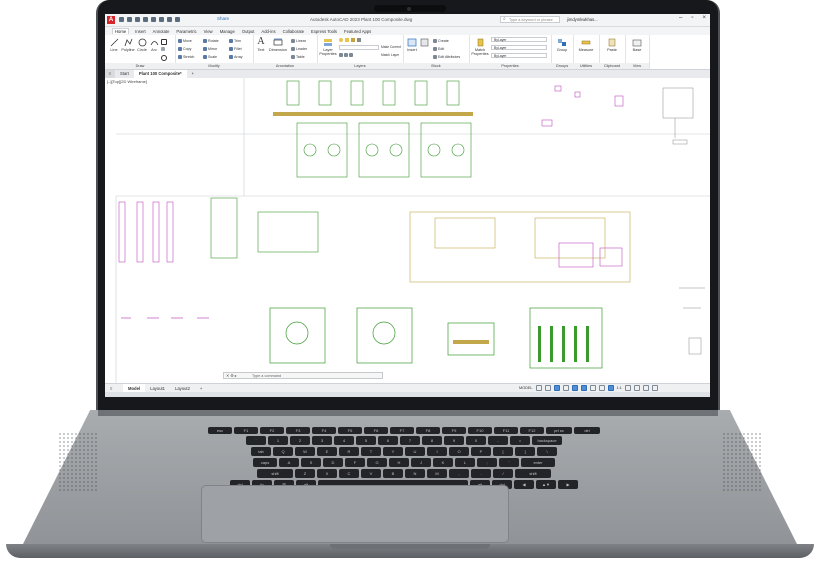  I want to click on leader-button: Leader, so click(299, 49).